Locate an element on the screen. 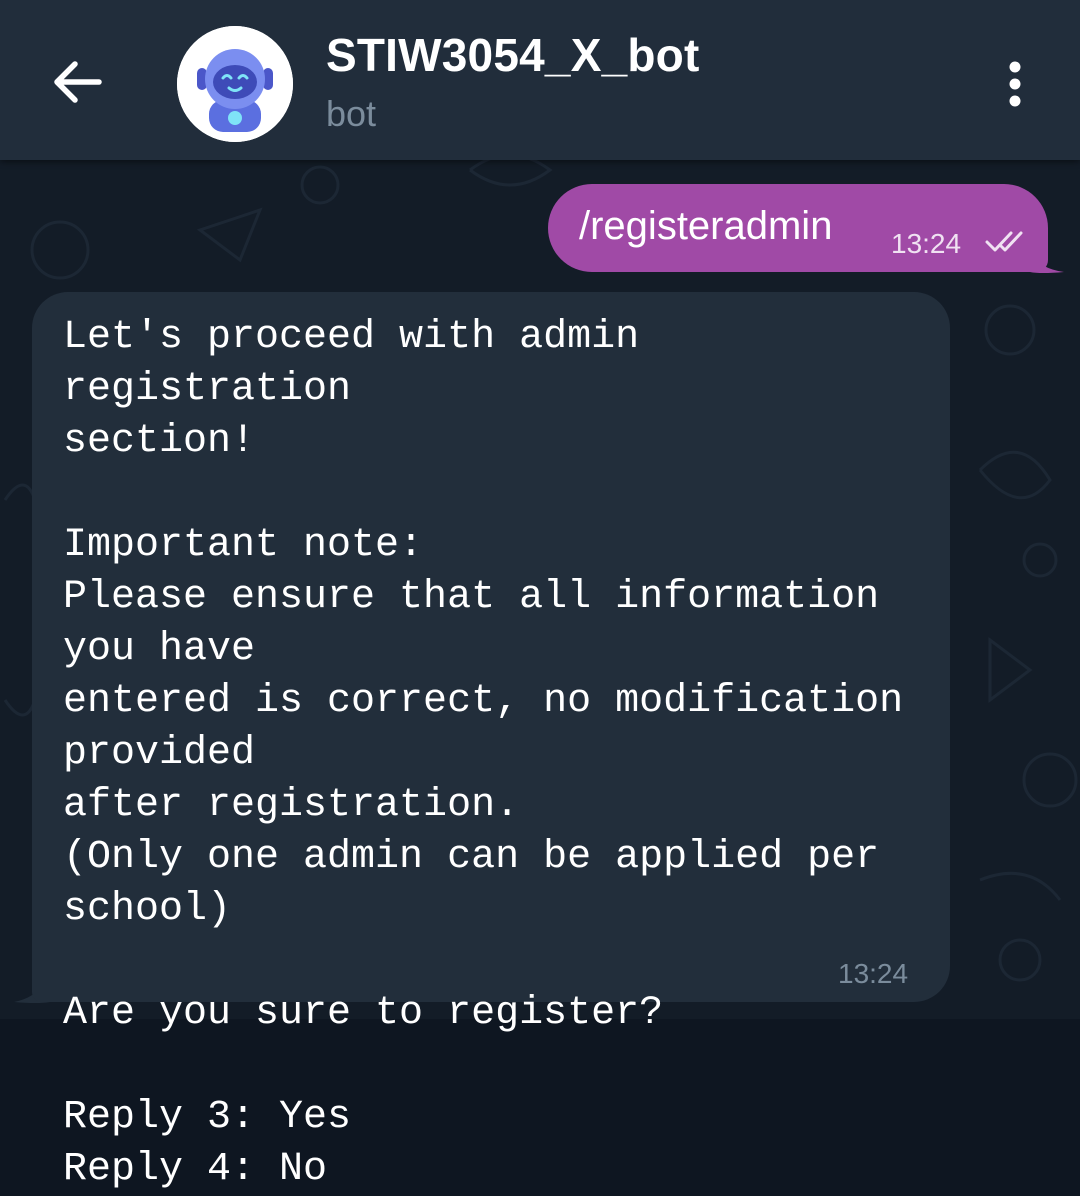 Image resolution: width=1080 pixels, height=1196 pixels. robot-avatar-icon is located at coordinates (235, 84).